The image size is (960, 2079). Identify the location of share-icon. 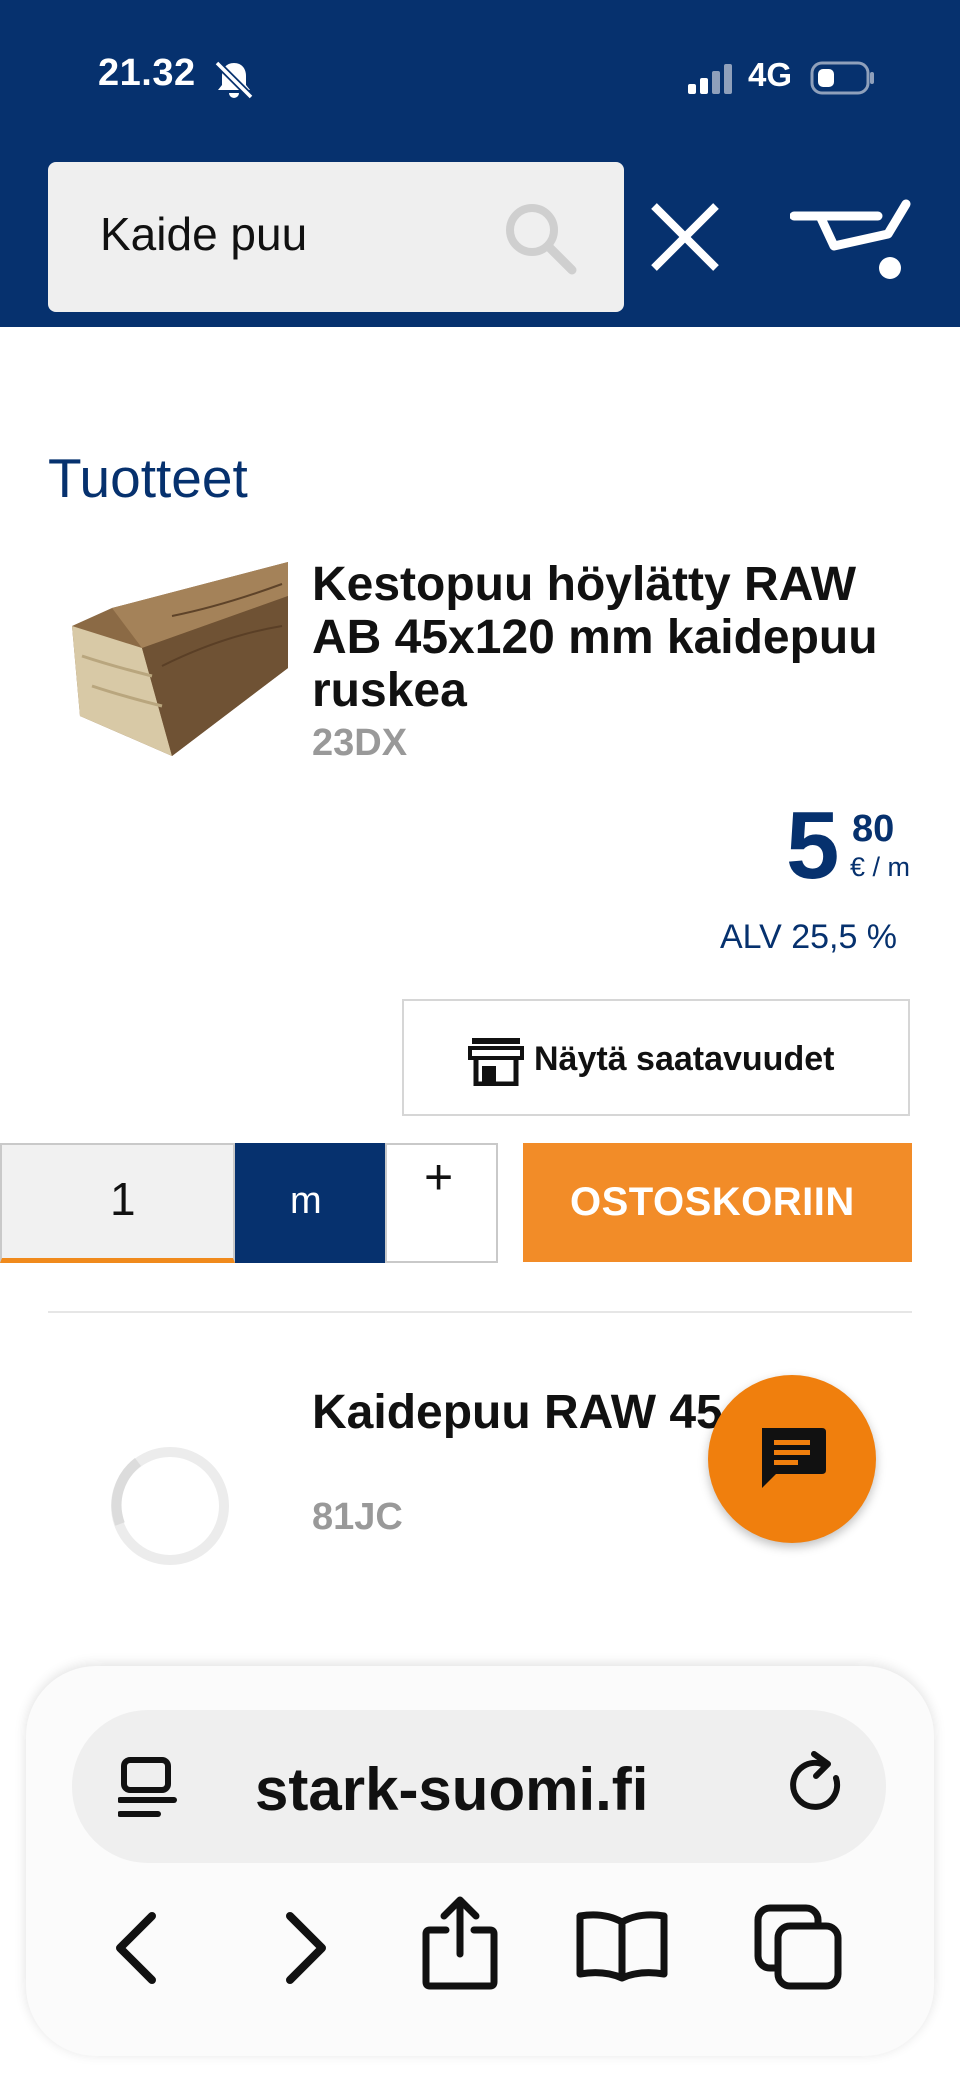
(460, 1943).